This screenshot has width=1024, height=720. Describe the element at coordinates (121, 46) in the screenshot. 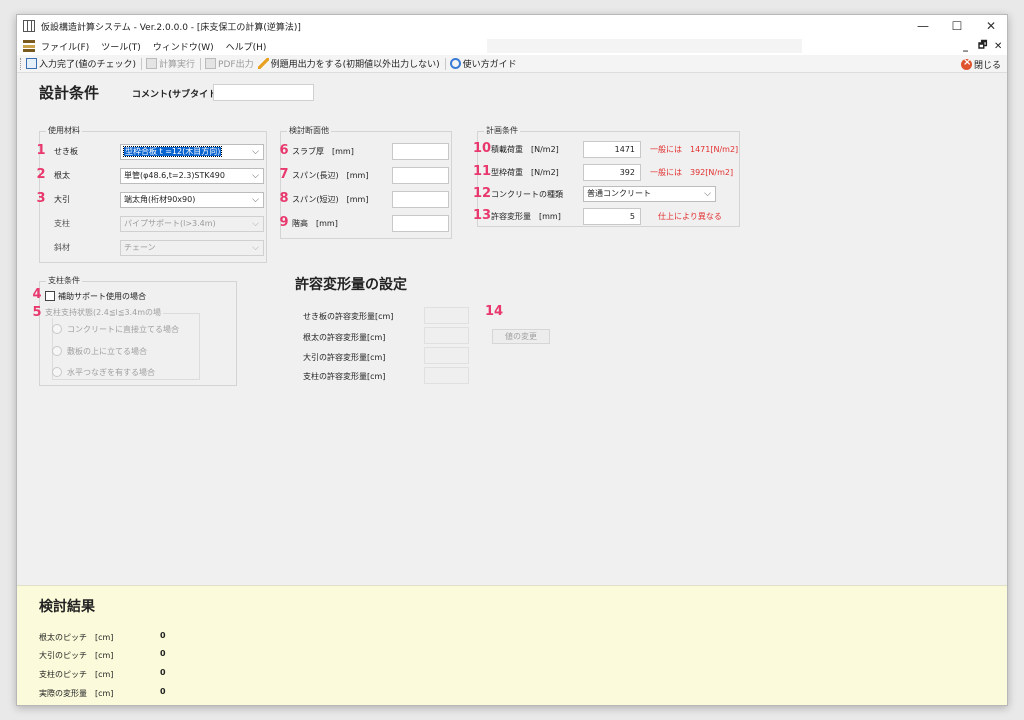

I see `menu-tools: ツール(T)` at that location.